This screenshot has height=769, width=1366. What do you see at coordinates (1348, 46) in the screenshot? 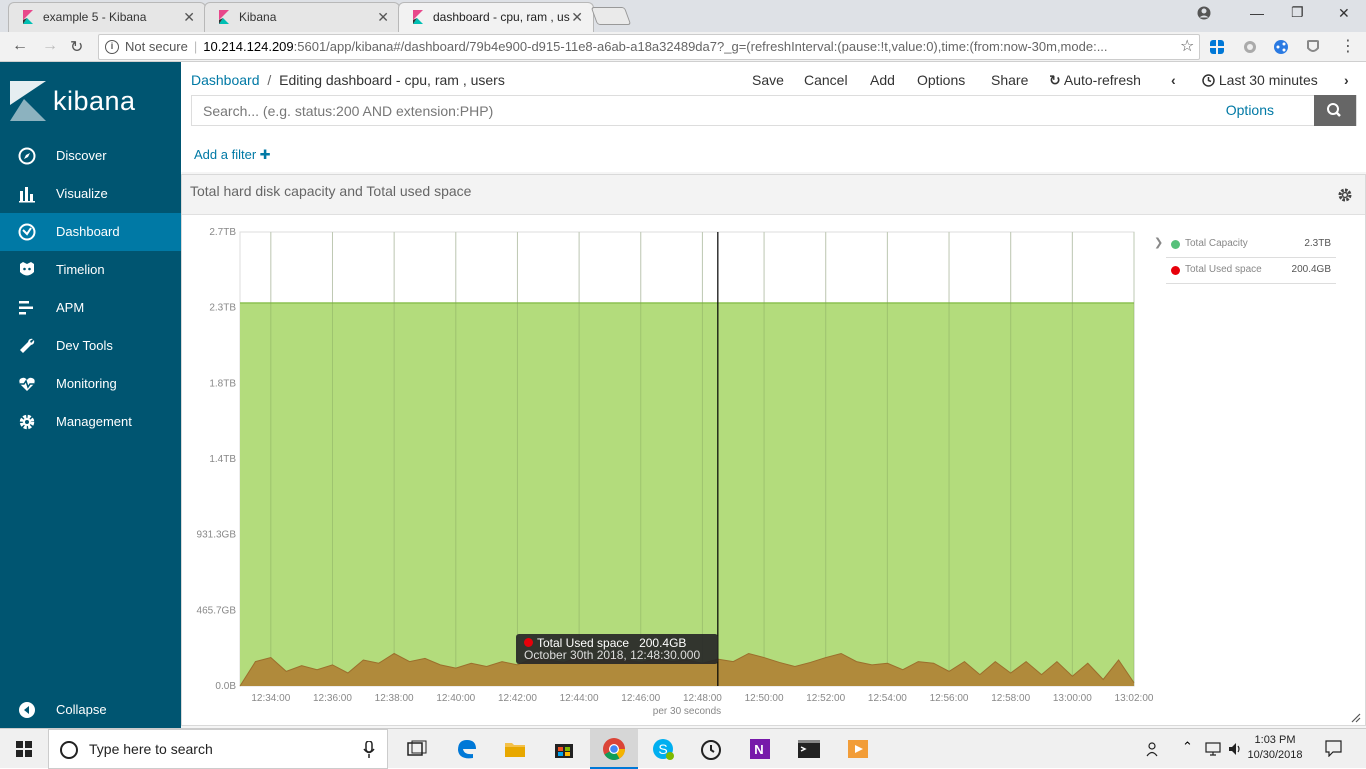
I see `menu-icon: ⋮` at bounding box center [1348, 46].